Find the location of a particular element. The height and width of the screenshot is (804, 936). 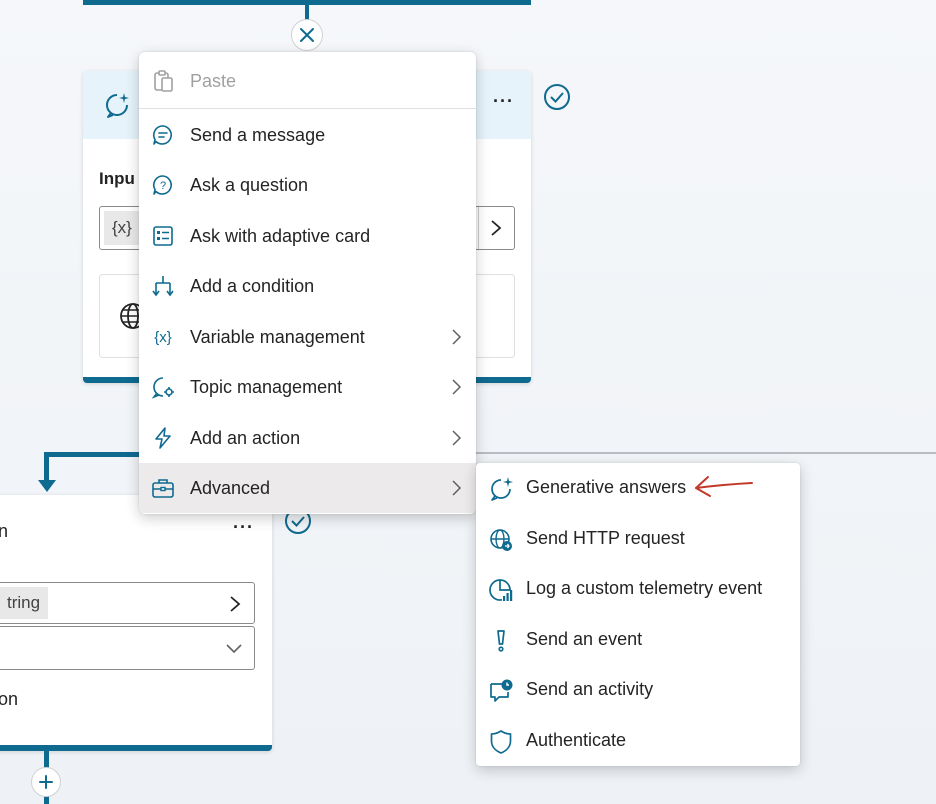

menu-item-label: Add a condition is located at coordinates (252, 285).